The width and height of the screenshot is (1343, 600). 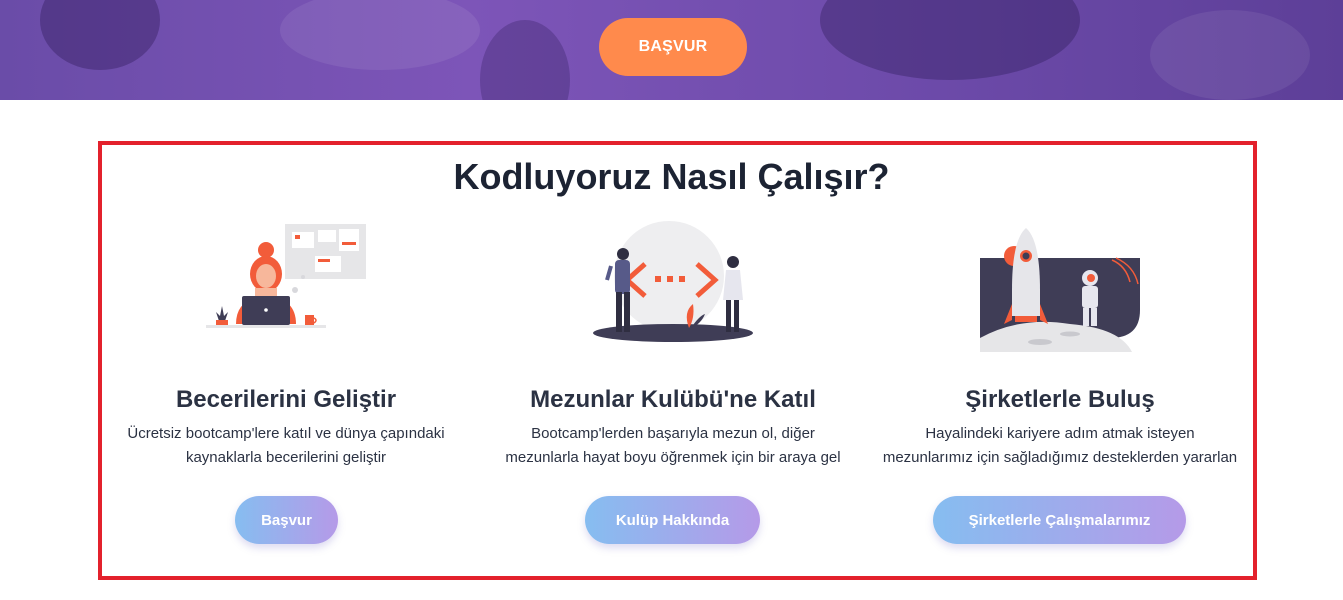 I want to click on section-title: Kodluyoruz Nasıl Çalışır?, so click(x=671, y=176).